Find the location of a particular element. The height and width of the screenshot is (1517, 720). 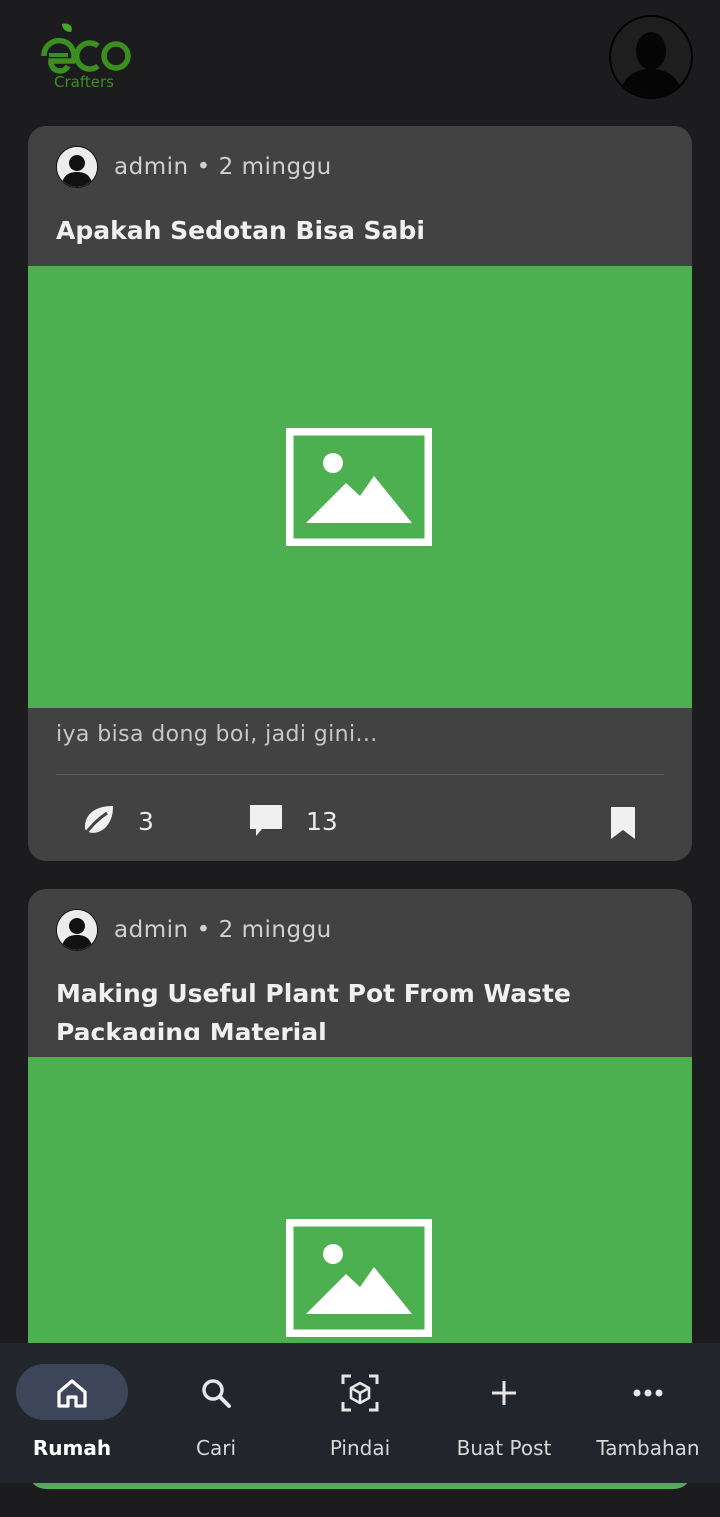

nav-item-pindai: Pindai is located at coordinates (360, 1413).